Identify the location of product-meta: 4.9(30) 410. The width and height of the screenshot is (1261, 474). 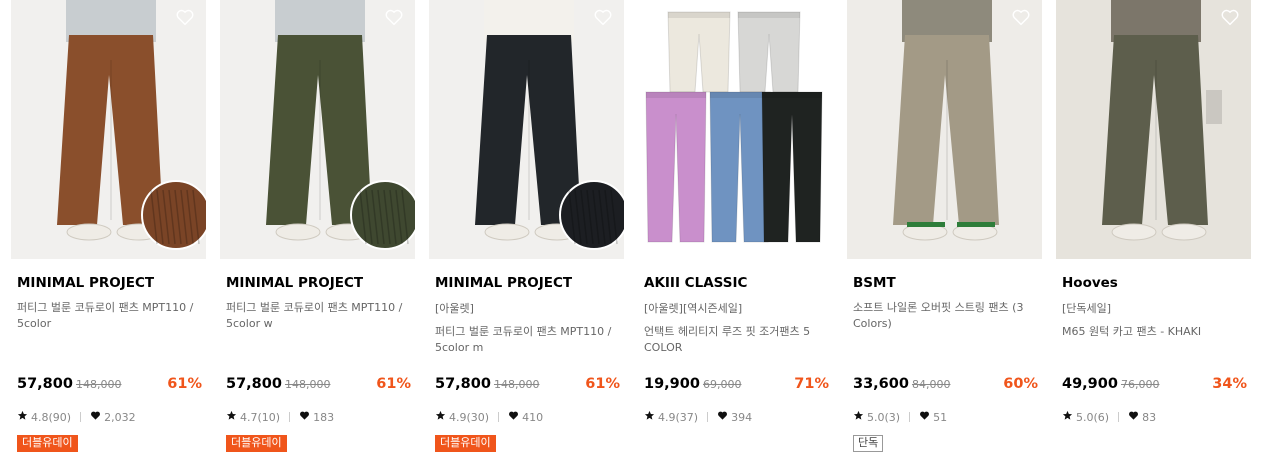
(489, 417).